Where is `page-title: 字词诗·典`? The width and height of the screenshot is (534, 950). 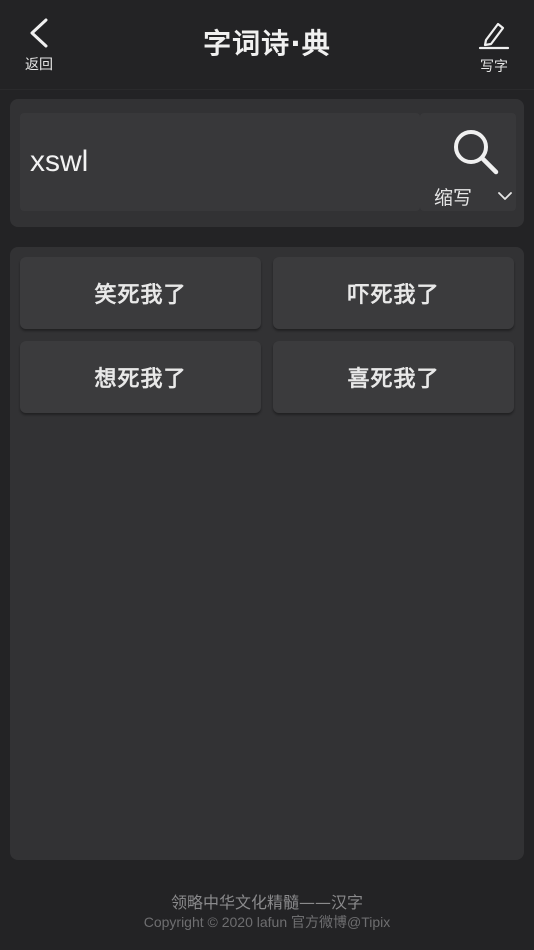 page-title: 字词诗·典 is located at coordinates (267, 43).